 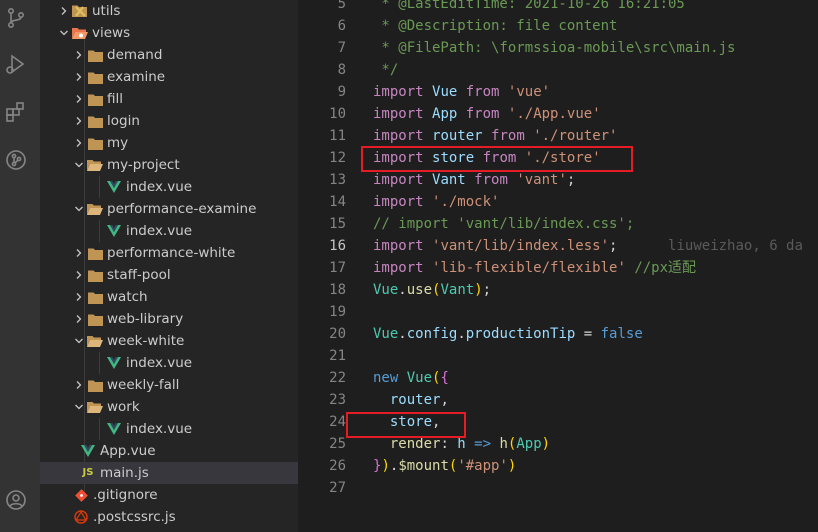 What do you see at coordinates (16, 500) in the screenshot?
I see `account-icon` at bounding box center [16, 500].